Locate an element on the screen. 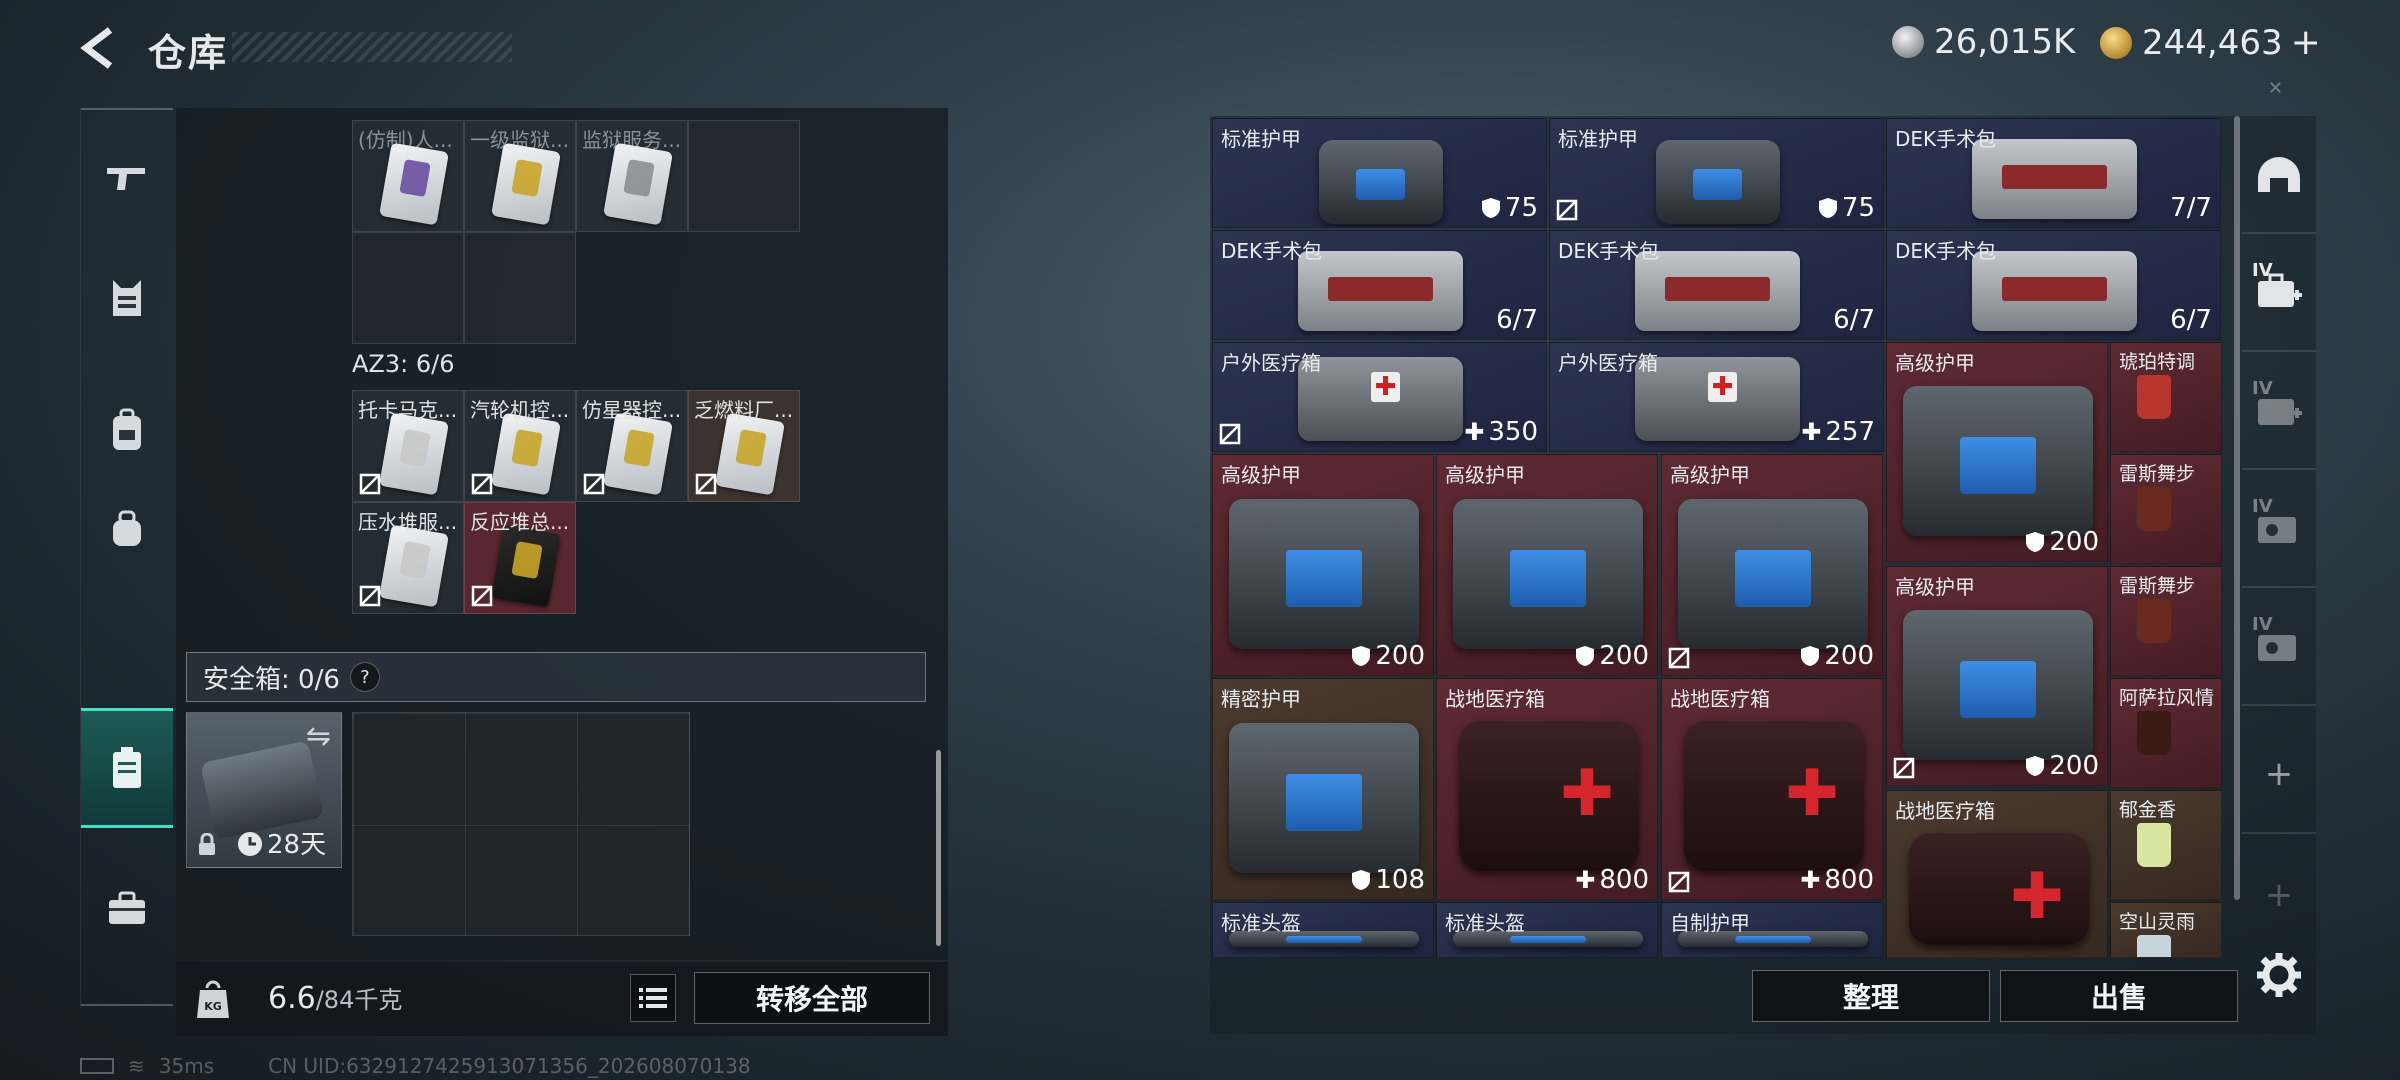 The image size is (2400, 1080). nav-weapons is located at coordinates (127, 178).